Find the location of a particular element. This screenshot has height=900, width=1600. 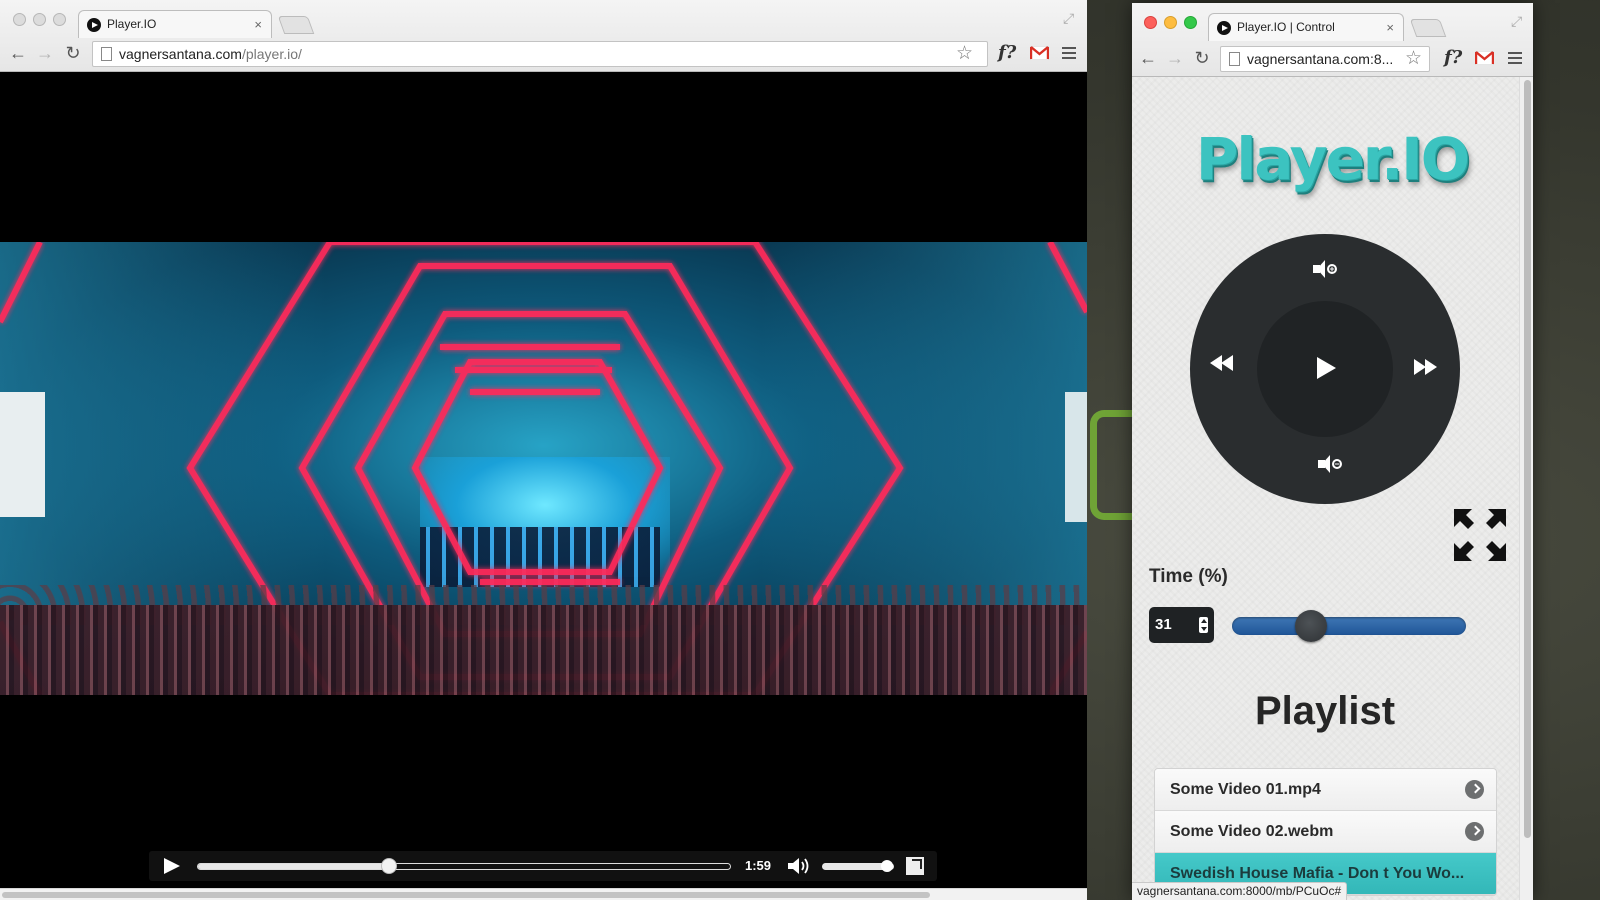

video-controls: 1:59 is located at coordinates (543, 866).